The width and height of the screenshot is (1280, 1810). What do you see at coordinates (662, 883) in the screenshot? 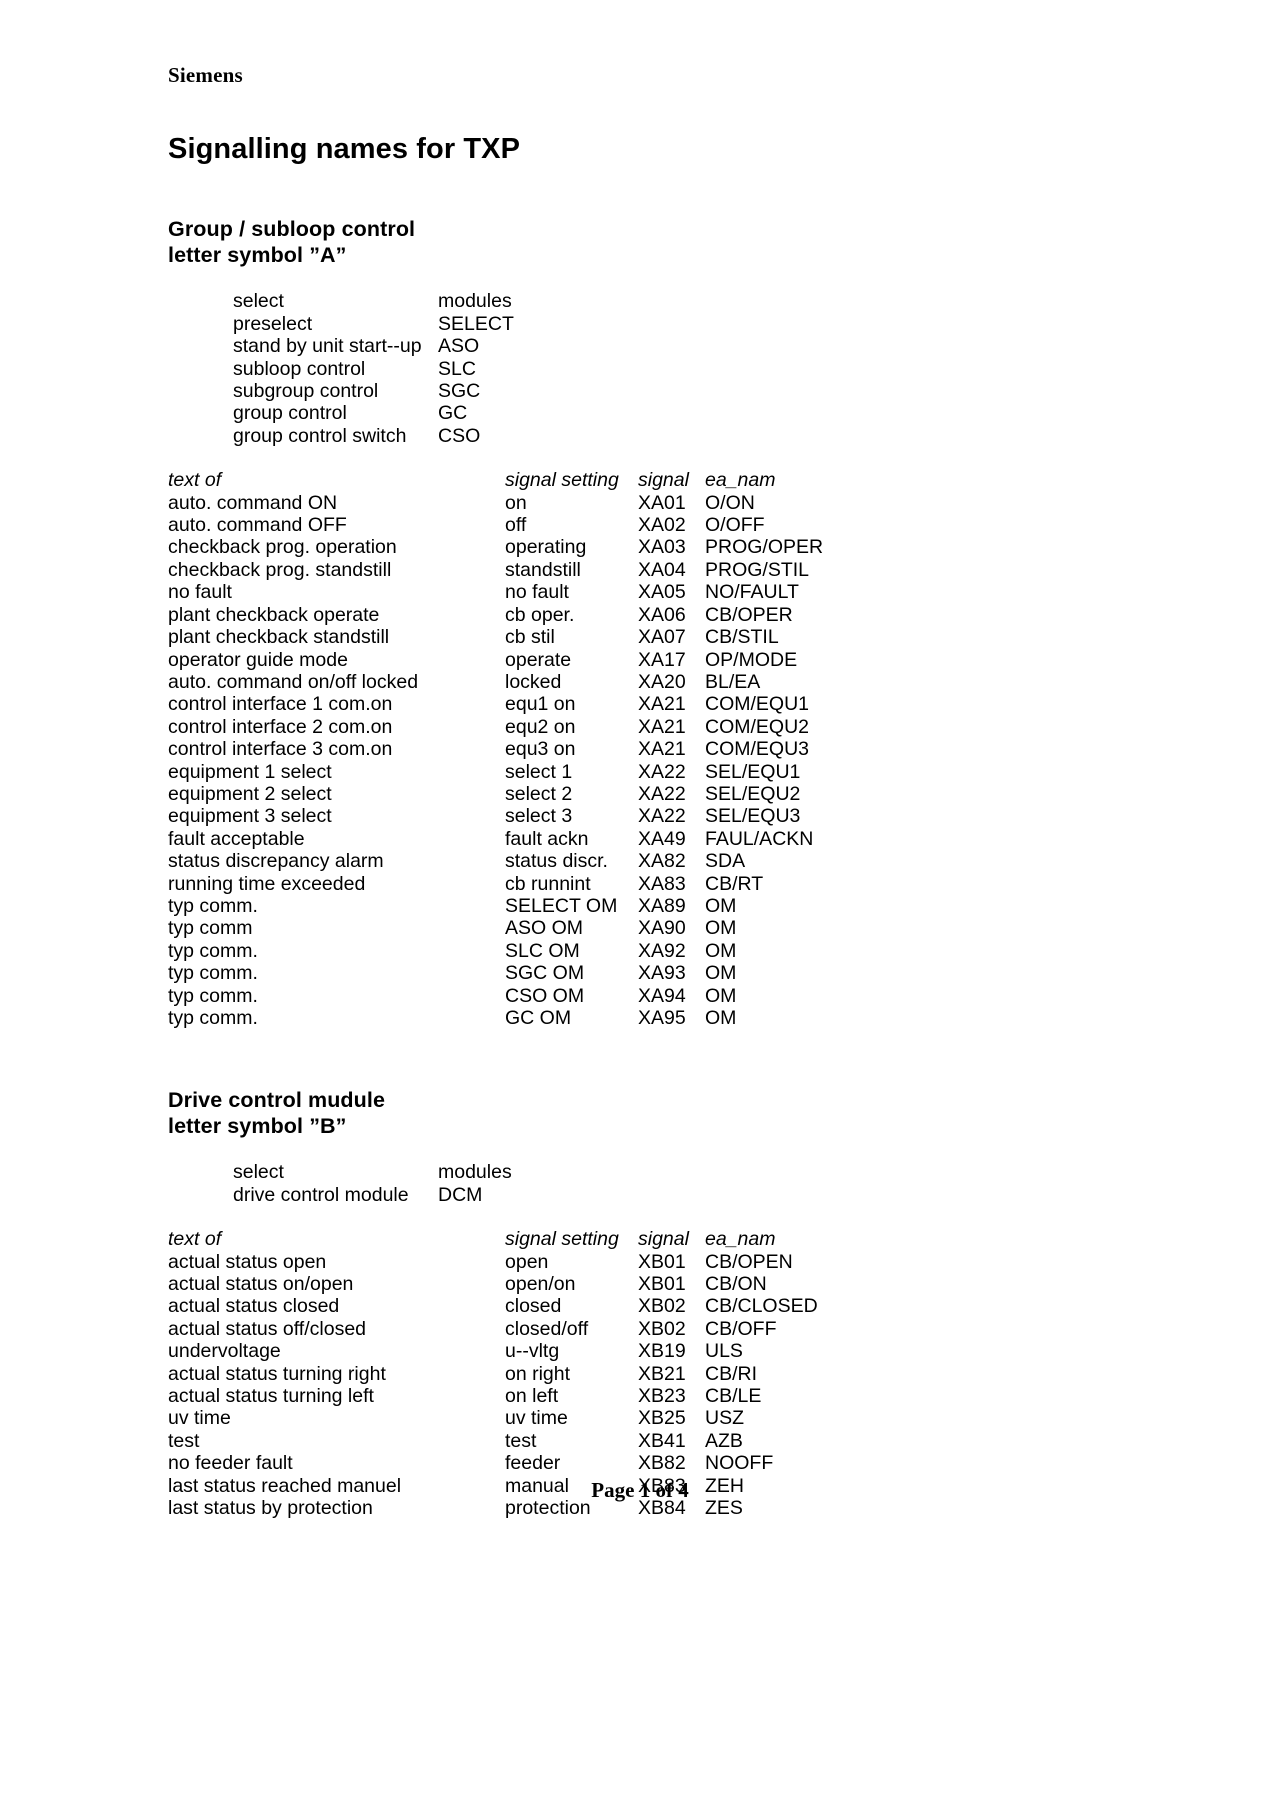
I see `cell-signal: XA83` at bounding box center [662, 883].